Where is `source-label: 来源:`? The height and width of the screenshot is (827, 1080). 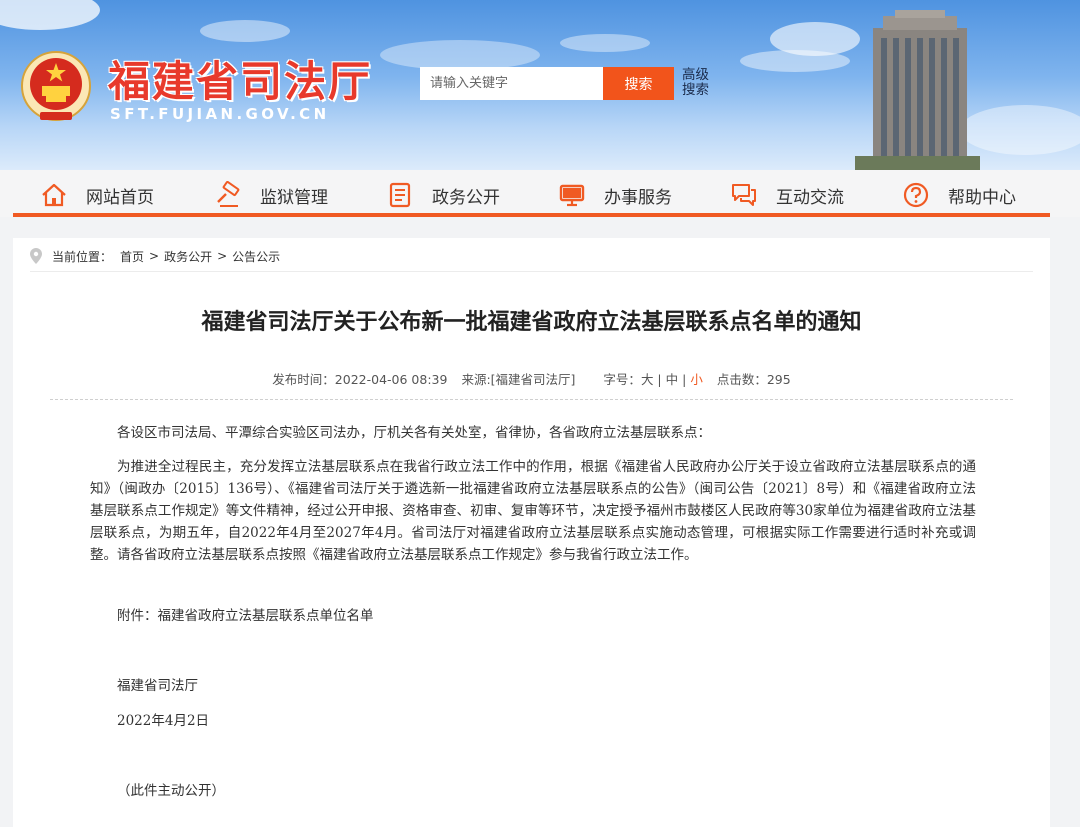 source-label: 来源: is located at coordinates (476, 379).